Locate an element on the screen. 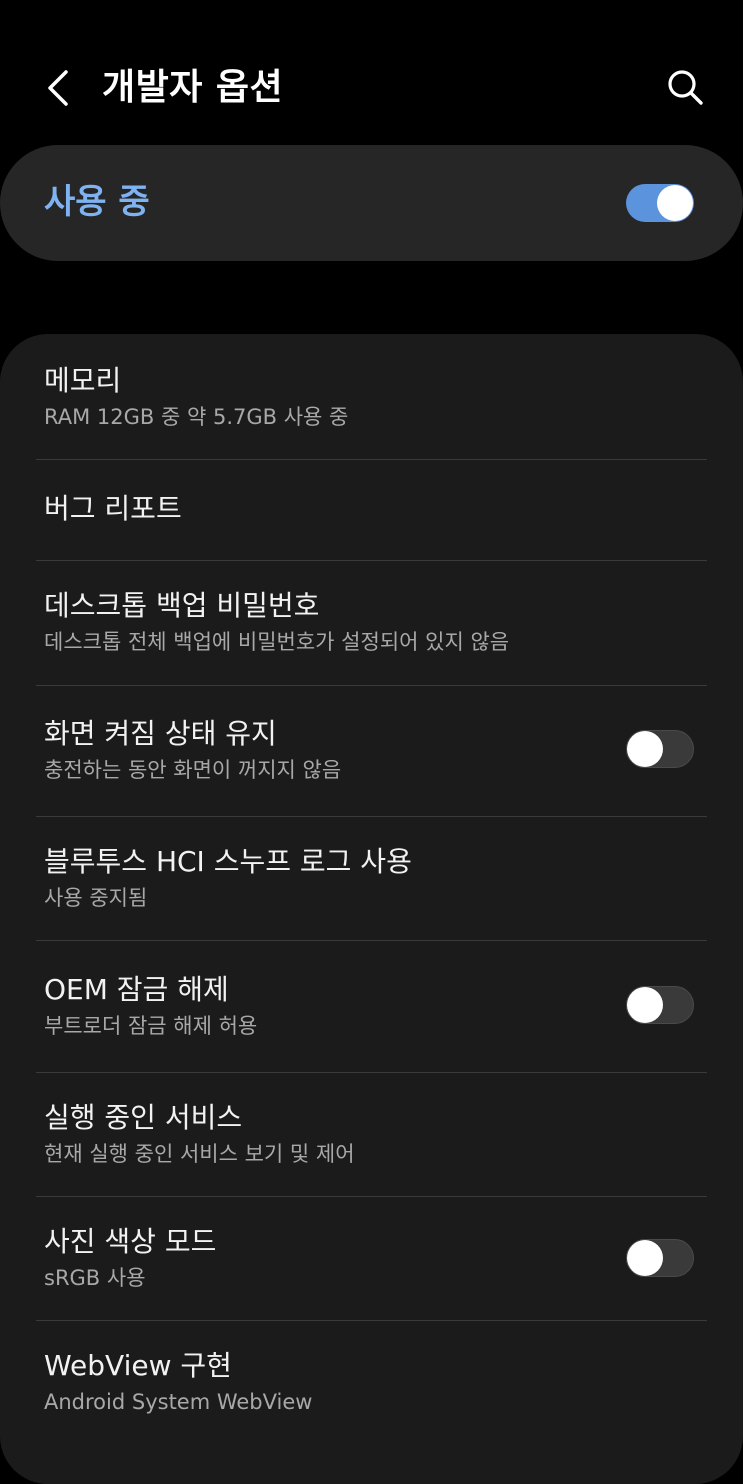 This screenshot has width=743, height=1484. master-switch-bar: 사용 중 is located at coordinates (371, 203).